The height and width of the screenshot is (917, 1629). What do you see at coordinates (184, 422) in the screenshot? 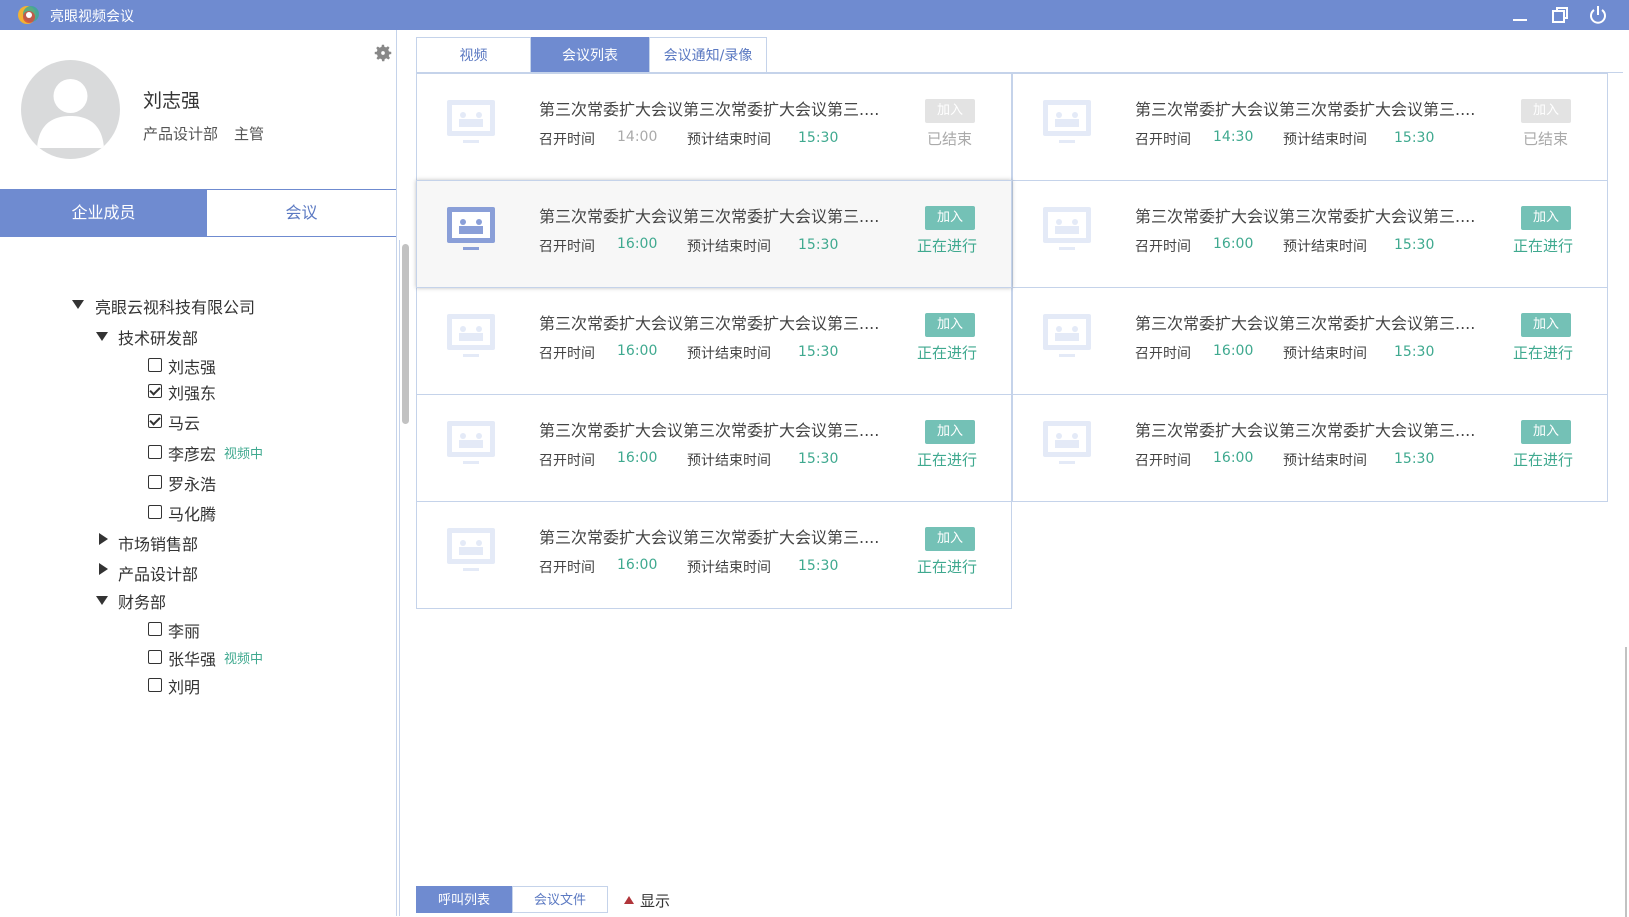
I see `tree-member: 马云` at bounding box center [184, 422].